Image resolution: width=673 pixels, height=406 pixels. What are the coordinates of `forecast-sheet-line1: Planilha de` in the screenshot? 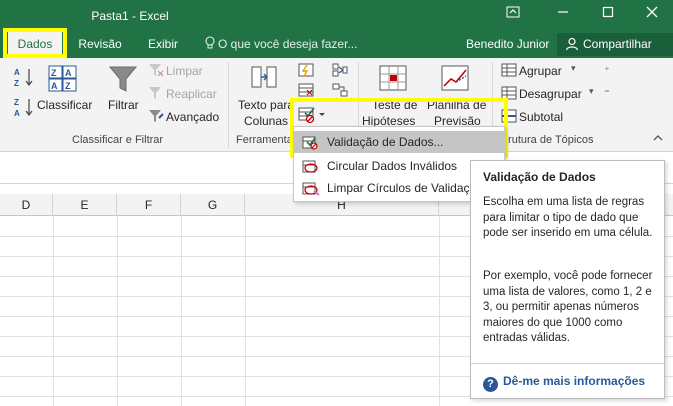 It's located at (456, 105).